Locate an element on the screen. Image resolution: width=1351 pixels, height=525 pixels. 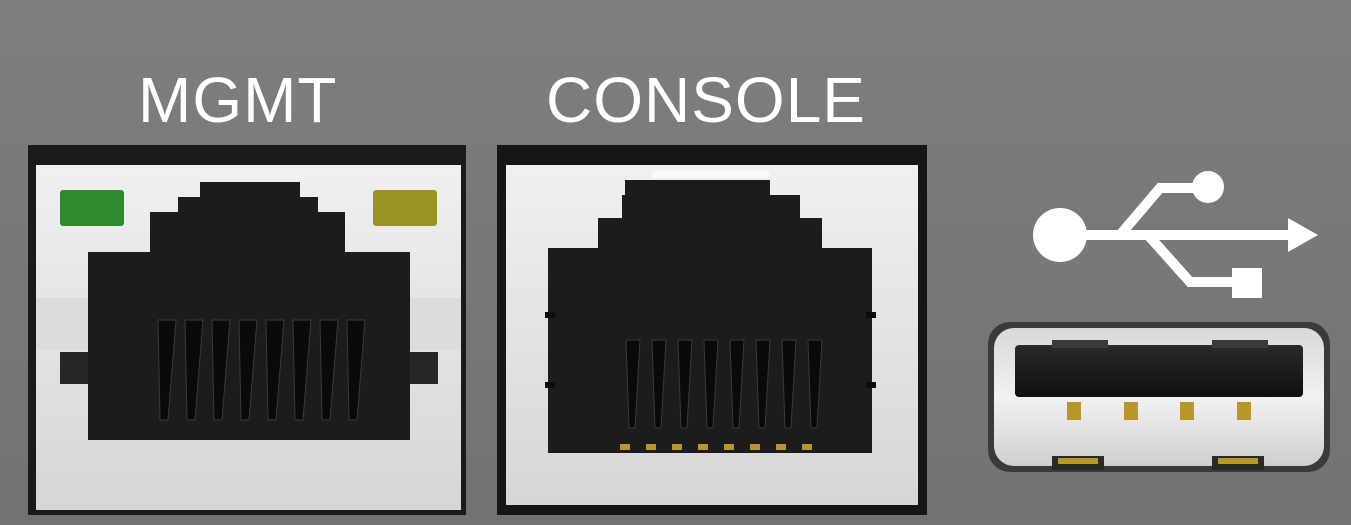
mgmt-activity-led is located at coordinates (405, 208).